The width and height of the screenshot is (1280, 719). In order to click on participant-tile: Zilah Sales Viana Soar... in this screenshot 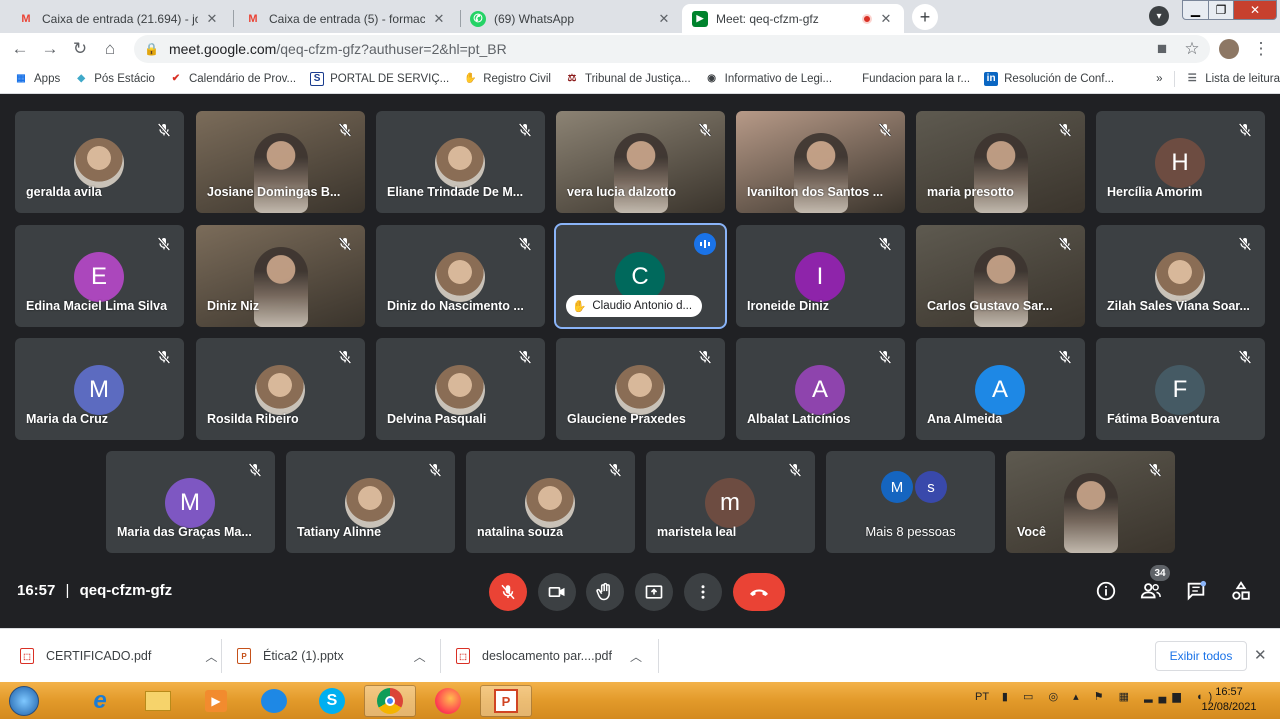, I will do `click(1180, 276)`.